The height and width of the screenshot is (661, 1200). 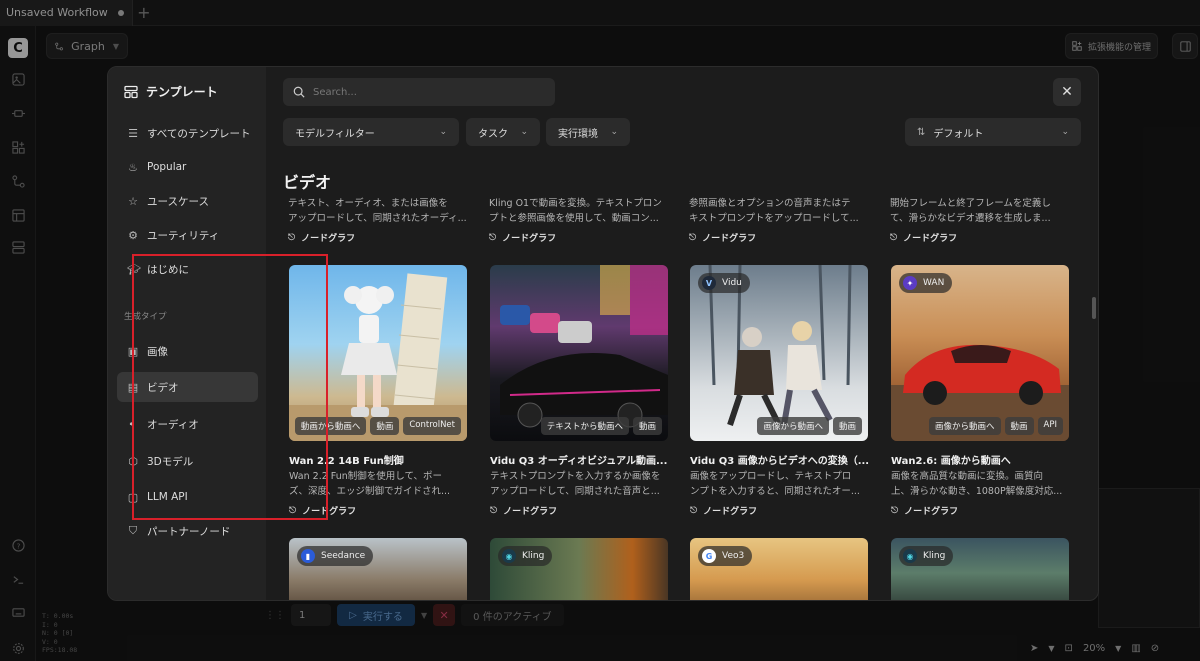 I want to click on close-modal-button: ✕, so click(x=1067, y=92).